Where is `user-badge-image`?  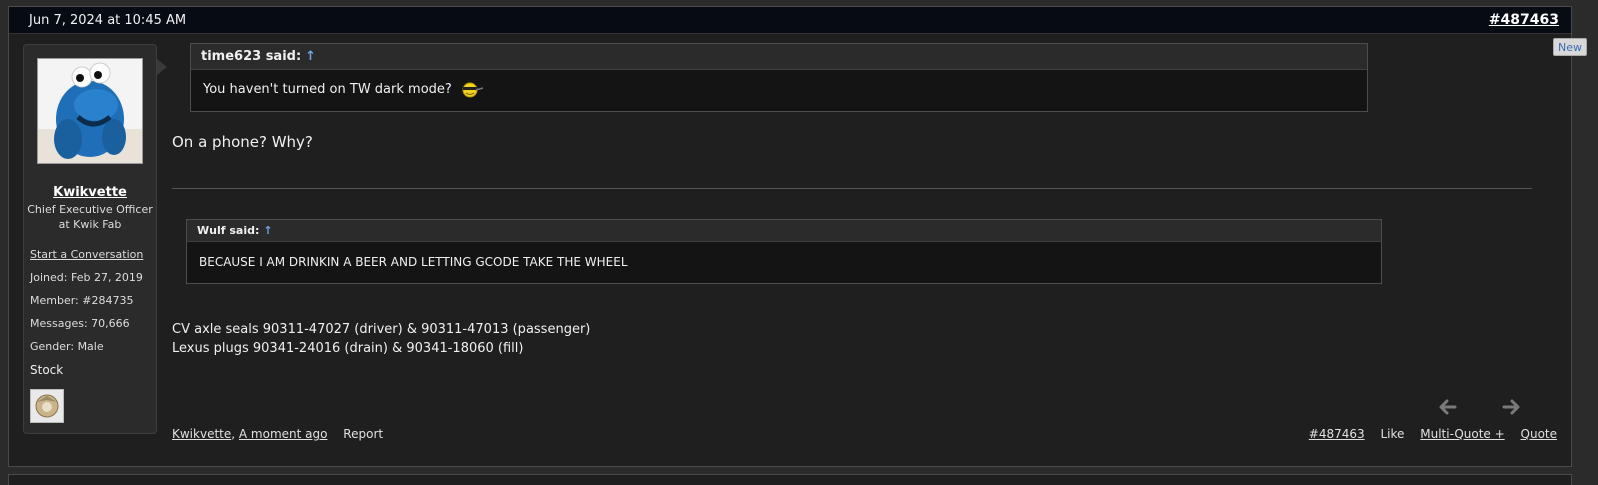 user-badge-image is located at coordinates (47, 406).